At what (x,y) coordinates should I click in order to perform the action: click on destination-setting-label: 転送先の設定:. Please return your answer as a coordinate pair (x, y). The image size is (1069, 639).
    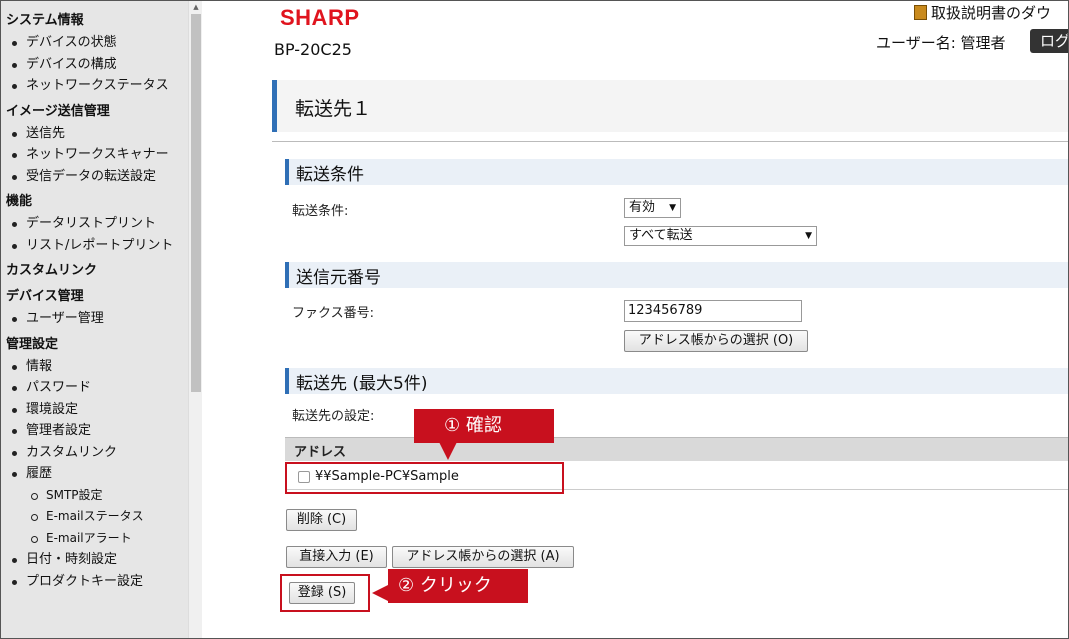
    Looking at the image, I should click on (333, 416).